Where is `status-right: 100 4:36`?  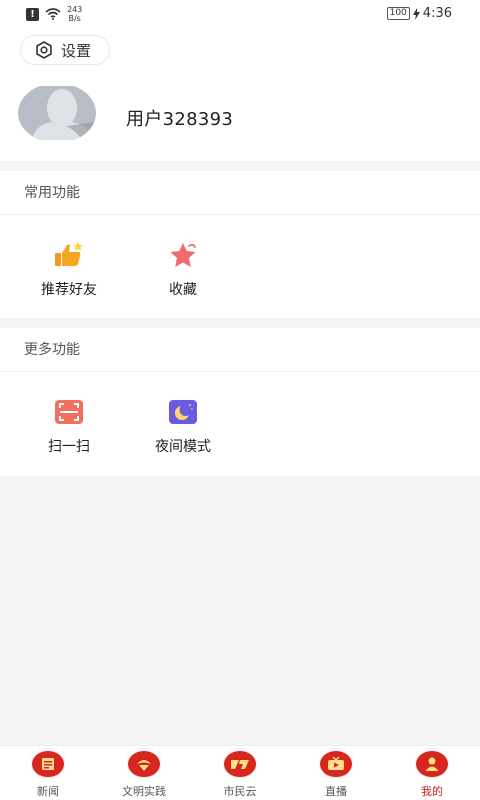
status-right: 100 4:36 is located at coordinates (419, 13).